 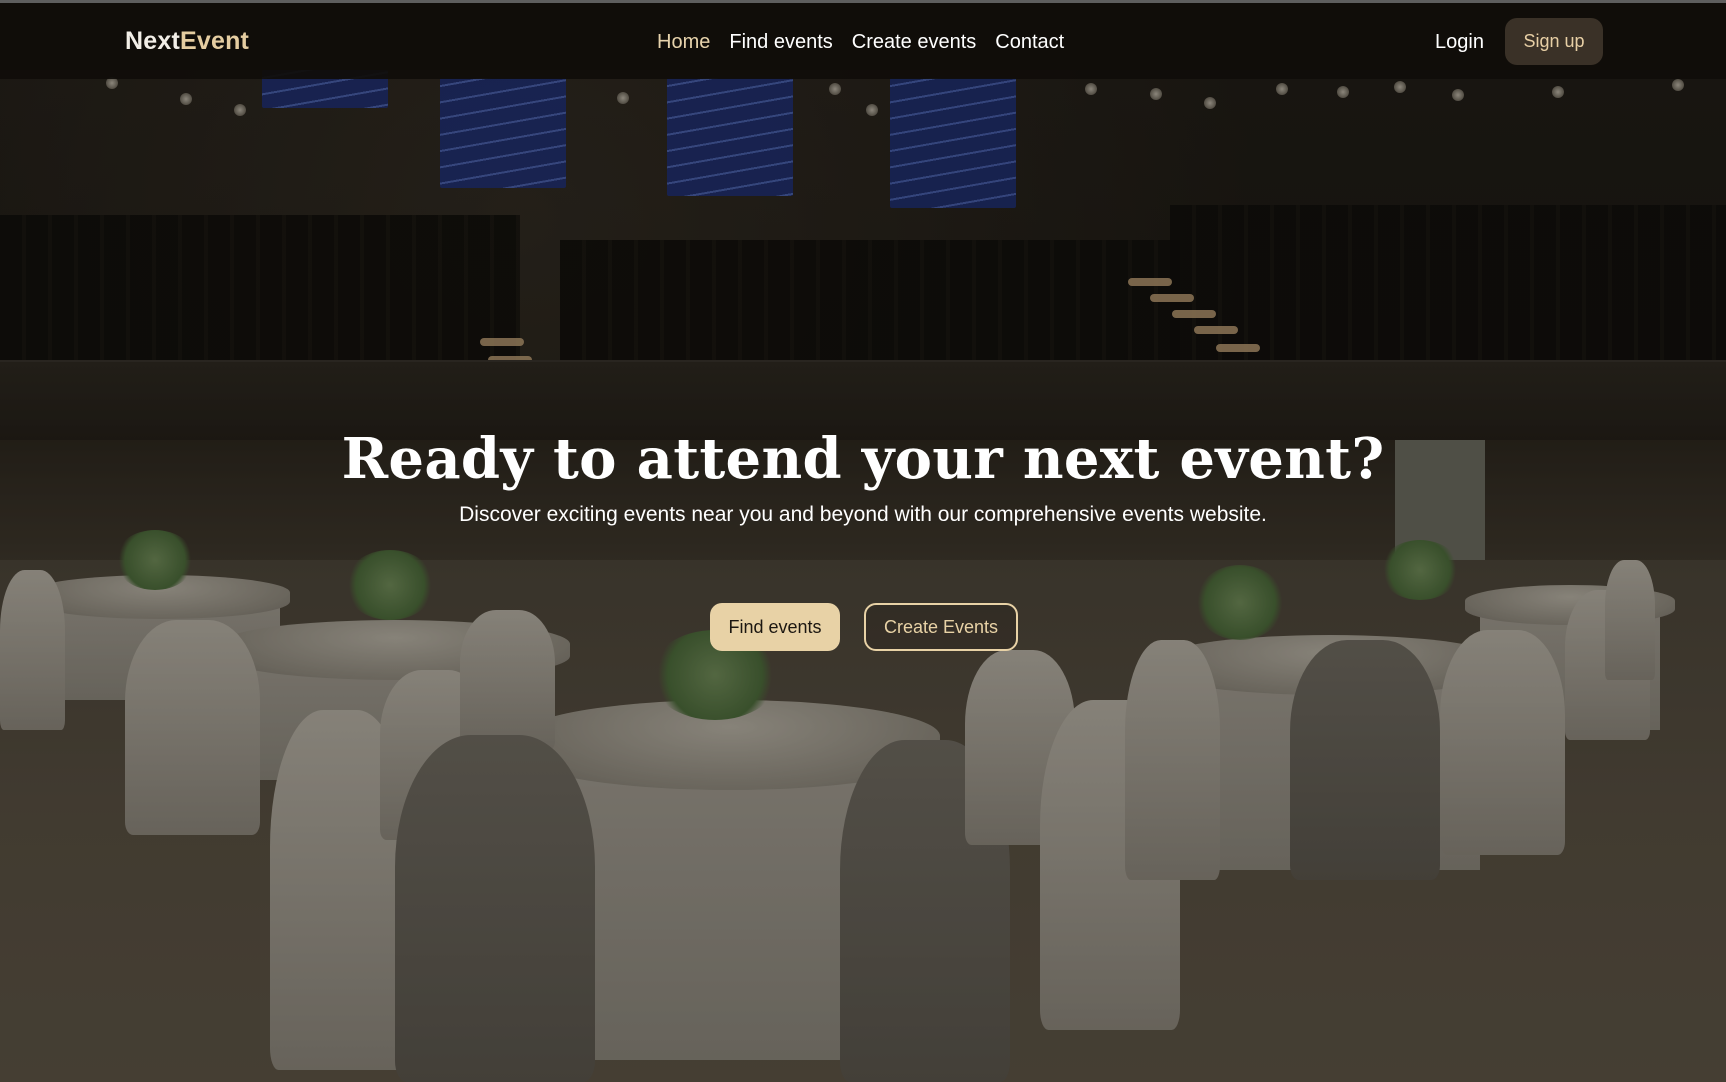 What do you see at coordinates (1459, 42) in the screenshot?
I see `login-link: Login` at bounding box center [1459, 42].